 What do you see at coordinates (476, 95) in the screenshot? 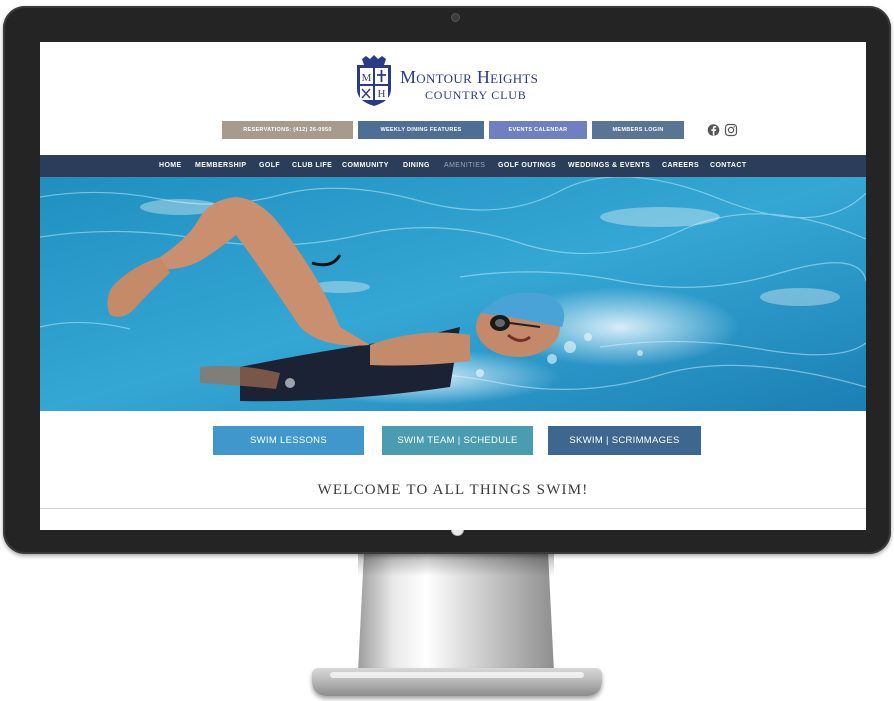
I see `club-name-line2: COUNTRY CLUB` at bounding box center [476, 95].